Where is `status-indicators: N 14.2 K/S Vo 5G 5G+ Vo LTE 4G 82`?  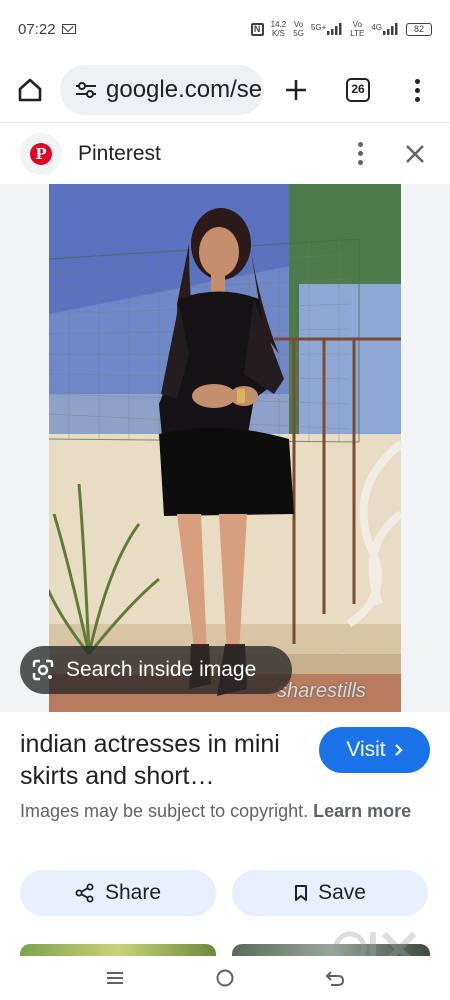 status-indicators: N 14.2 K/S Vo 5G 5G+ Vo LTE 4G 82 is located at coordinates (341, 29).